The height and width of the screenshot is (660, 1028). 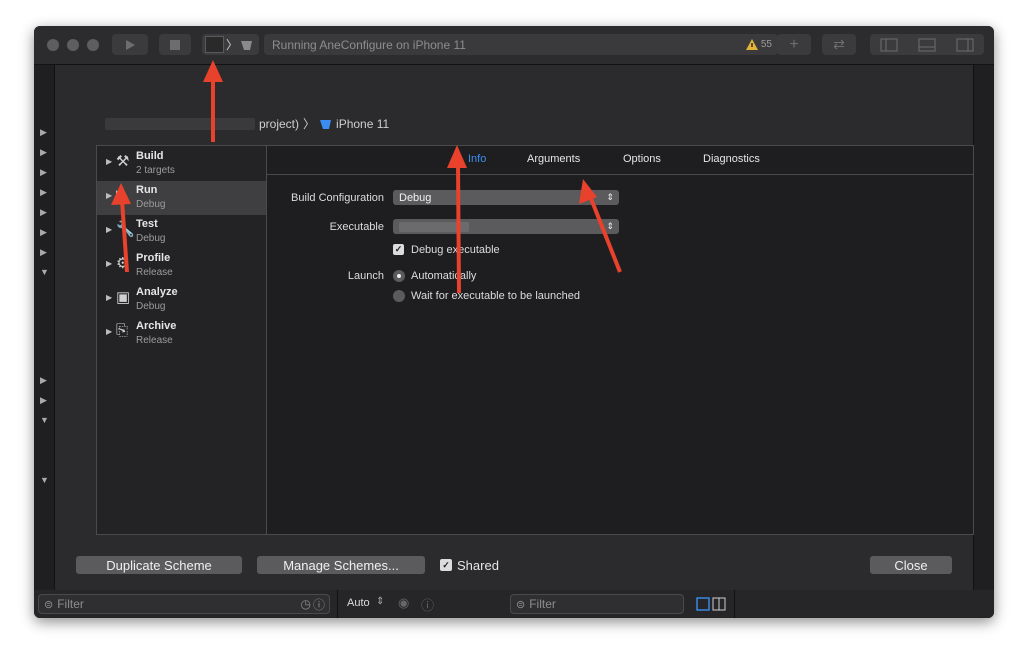 I want to click on tab-info: Info, so click(x=477, y=159).